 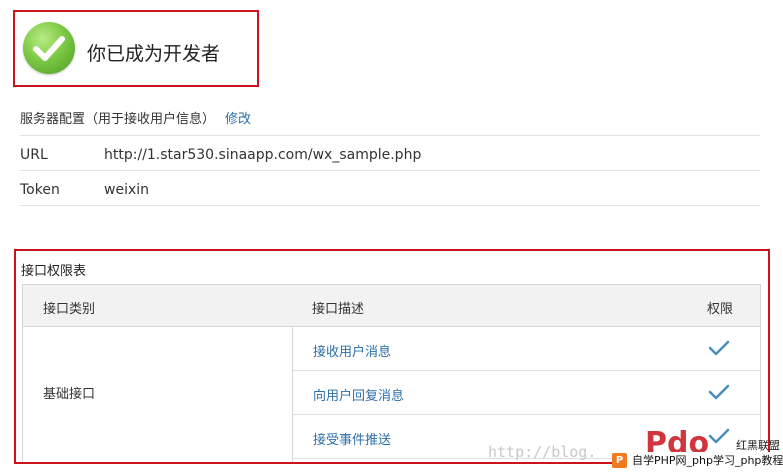 What do you see at coordinates (390, 189) in the screenshot?
I see `config-row-token: Token weixin` at bounding box center [390, 189].